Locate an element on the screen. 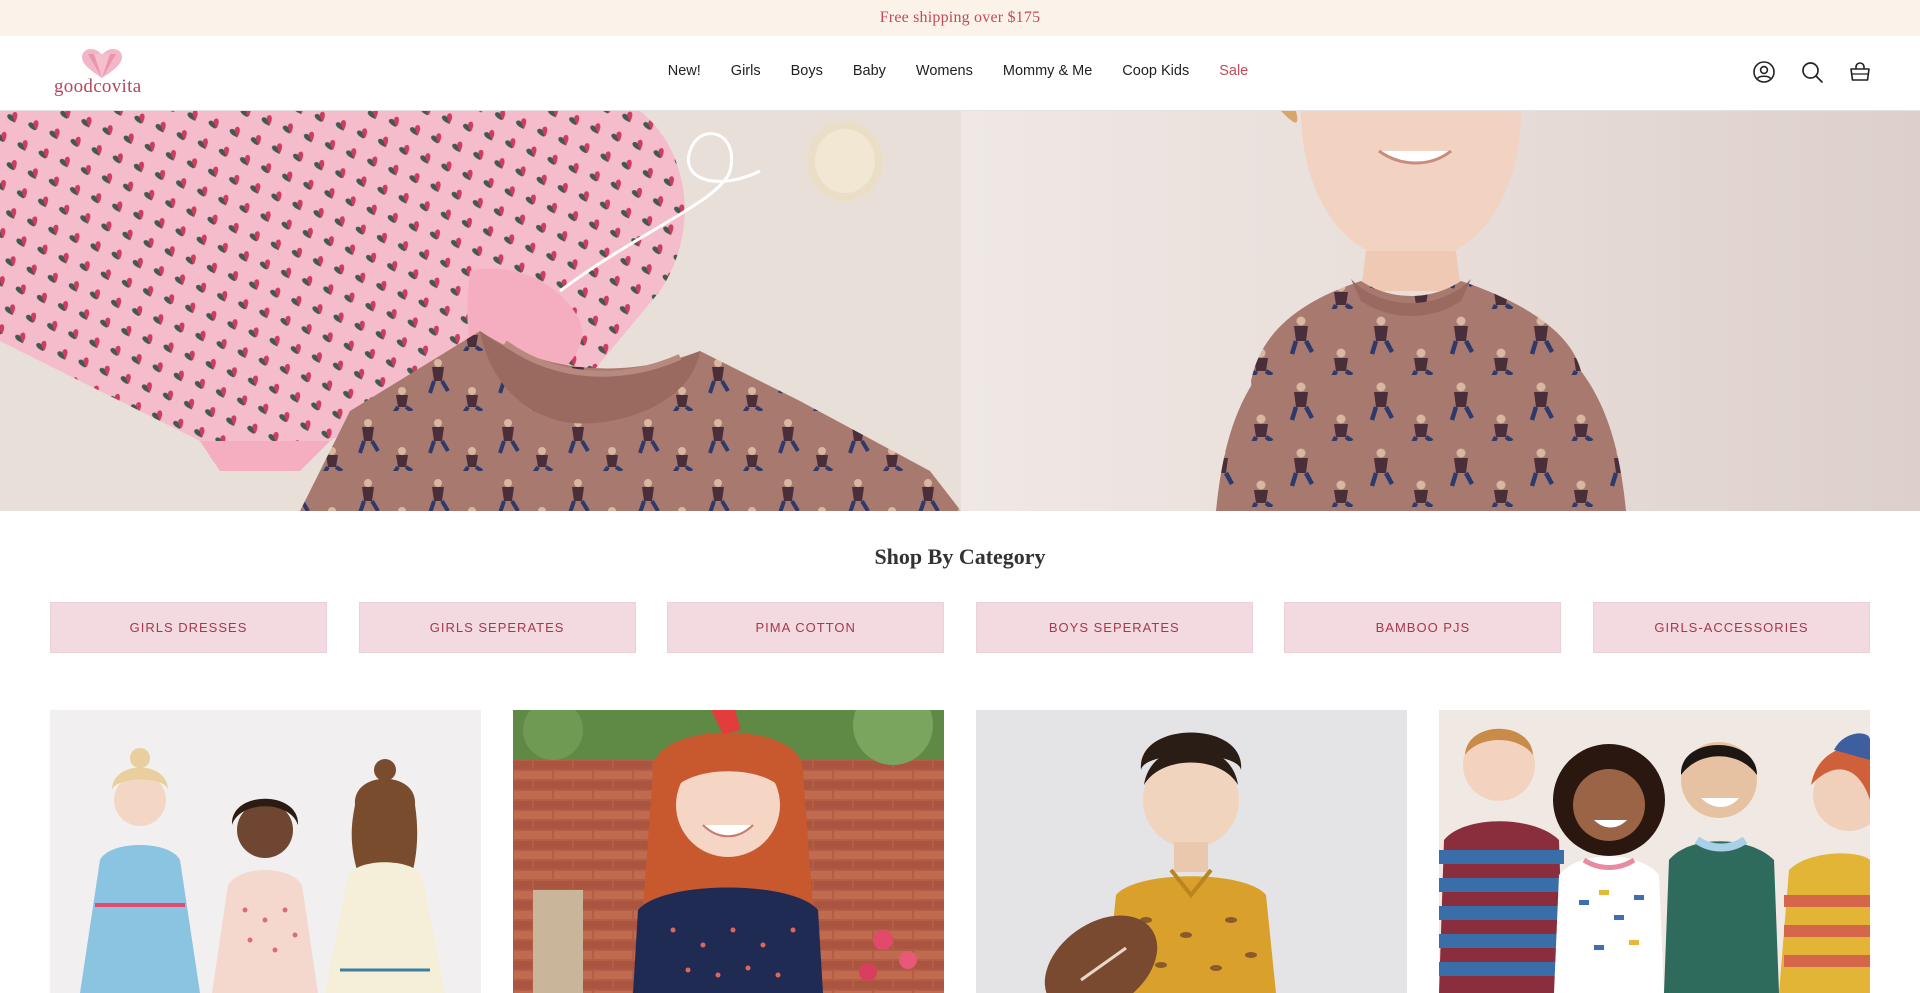 This screenshot has height=993, width=1920. nav-item-womens: Womens is located at coordinates (944, 71).